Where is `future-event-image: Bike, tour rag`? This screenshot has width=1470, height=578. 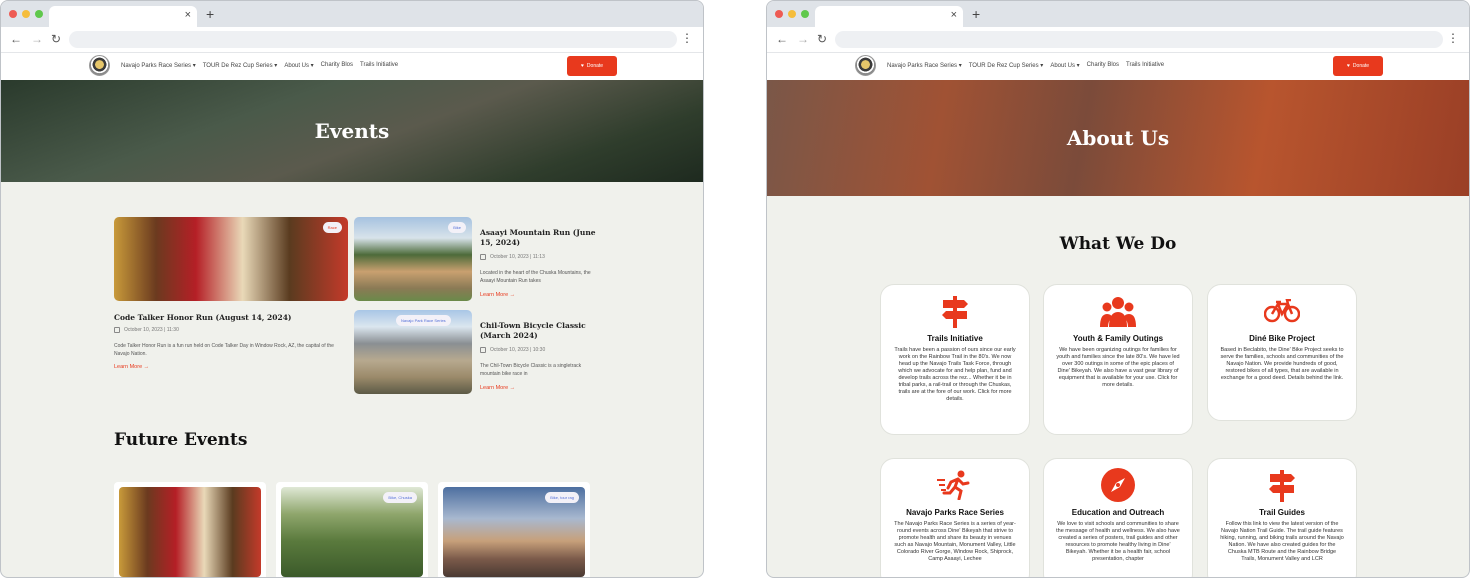
future-event-image: Bike, tour rag is located at coordinates (514, 532).